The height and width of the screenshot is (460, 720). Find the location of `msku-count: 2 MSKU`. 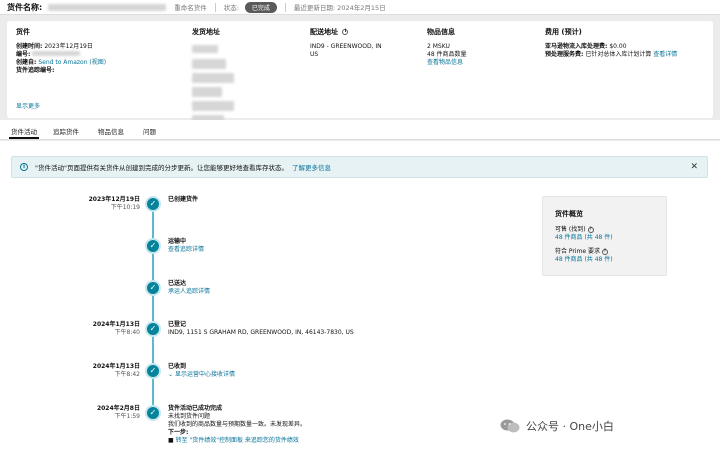

msku-count: 2 MSKU is located at coordinates (438, 46).